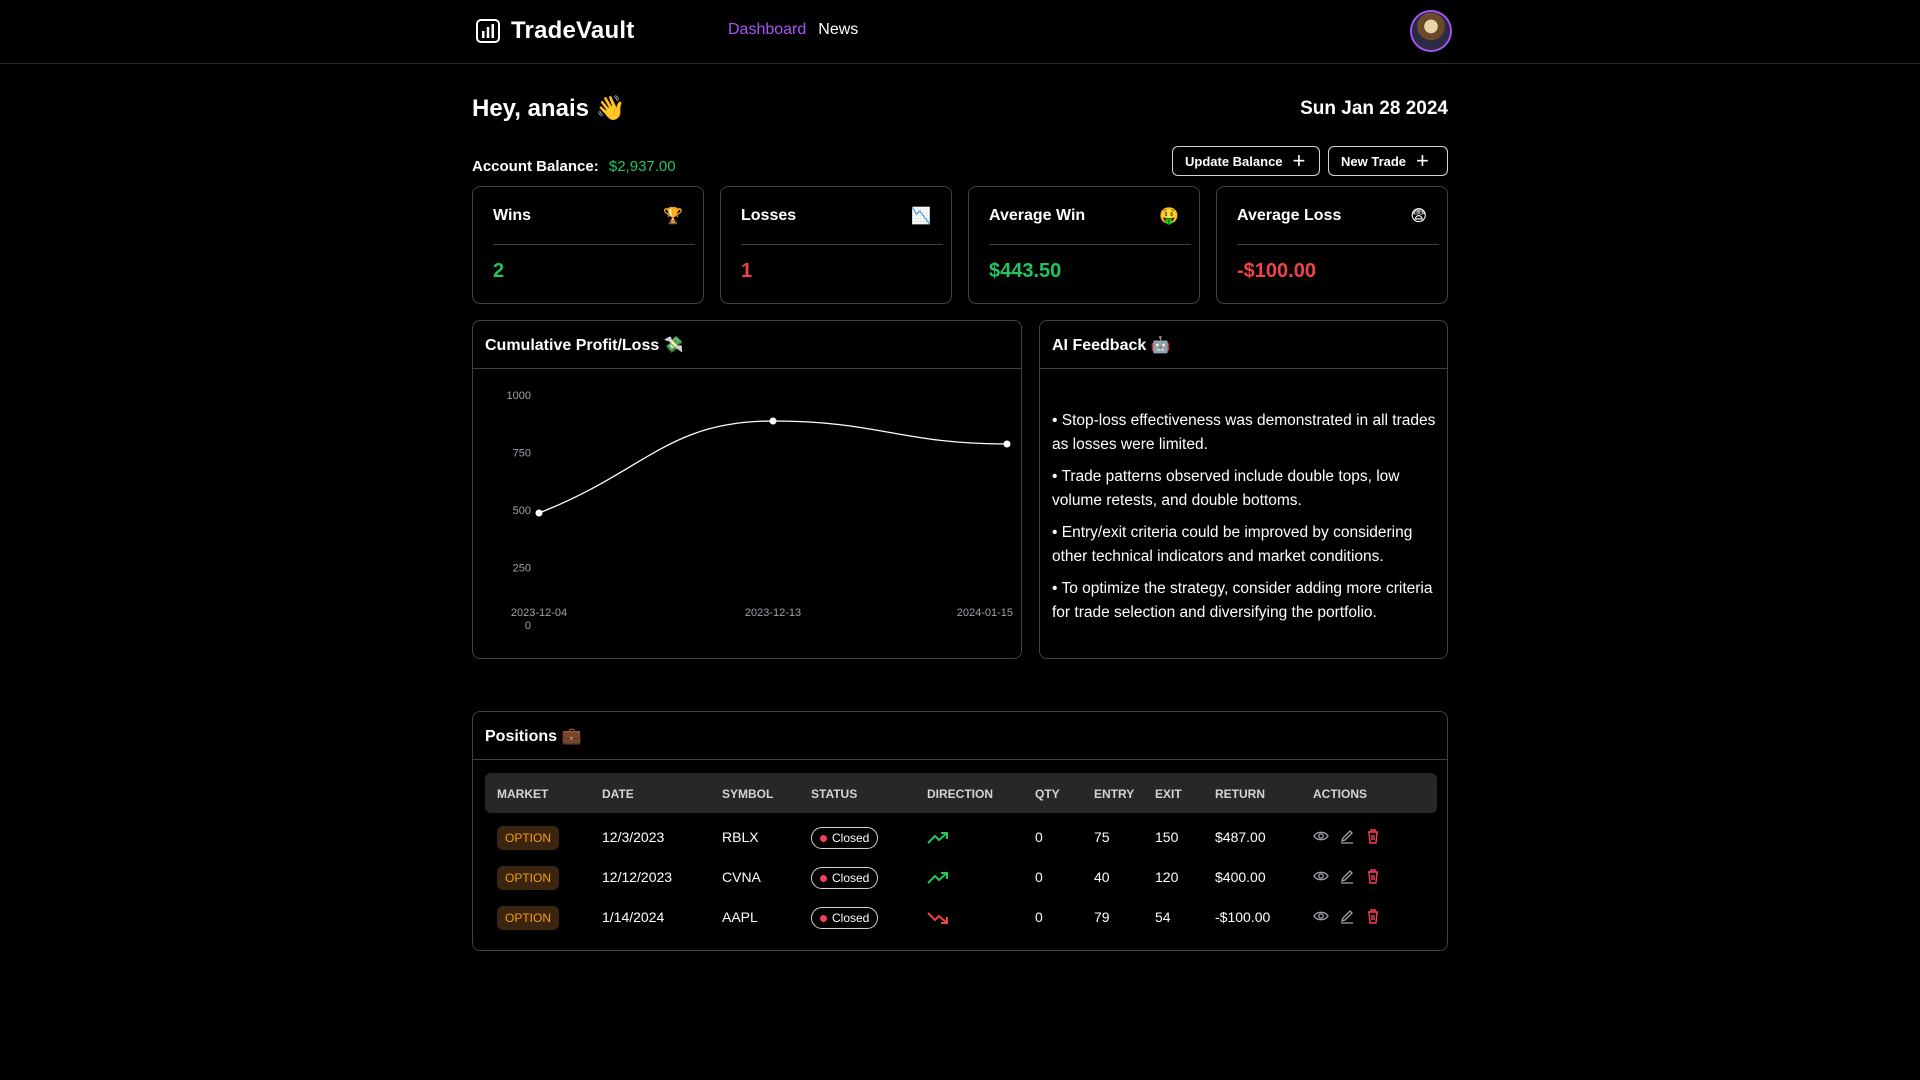 This screenshot has height=1080, width=1920. I want to click on cell-date: 12/3/2023, so click(633, 837).